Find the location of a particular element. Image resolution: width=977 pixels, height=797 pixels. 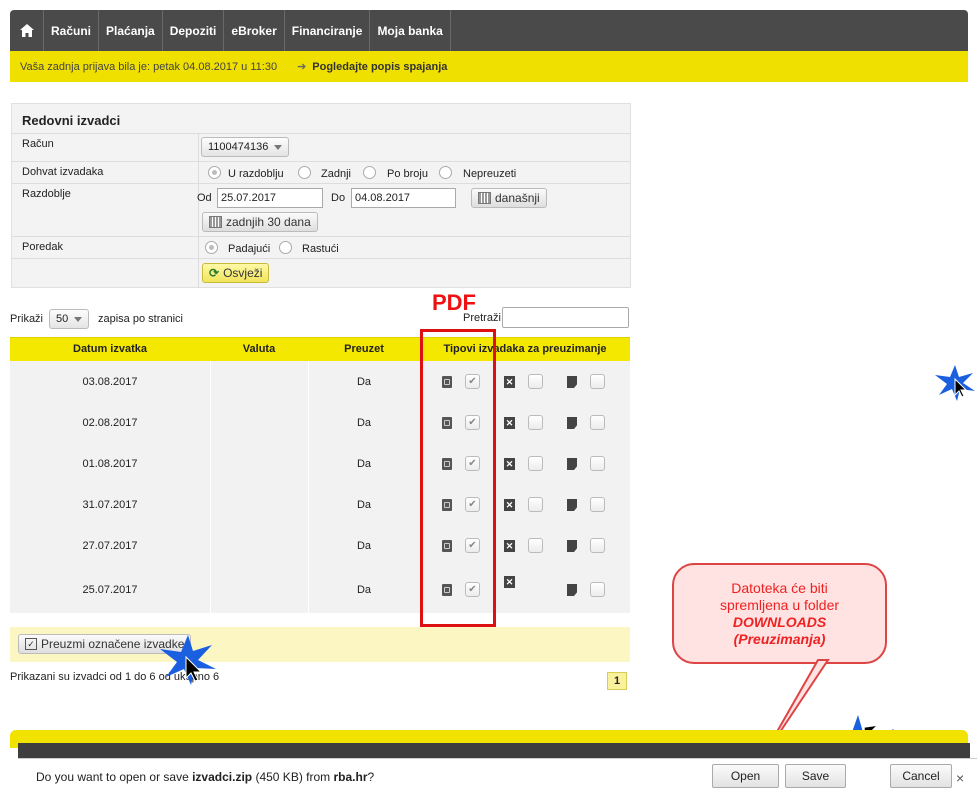

nav-home is located at coordinates (27, 30).